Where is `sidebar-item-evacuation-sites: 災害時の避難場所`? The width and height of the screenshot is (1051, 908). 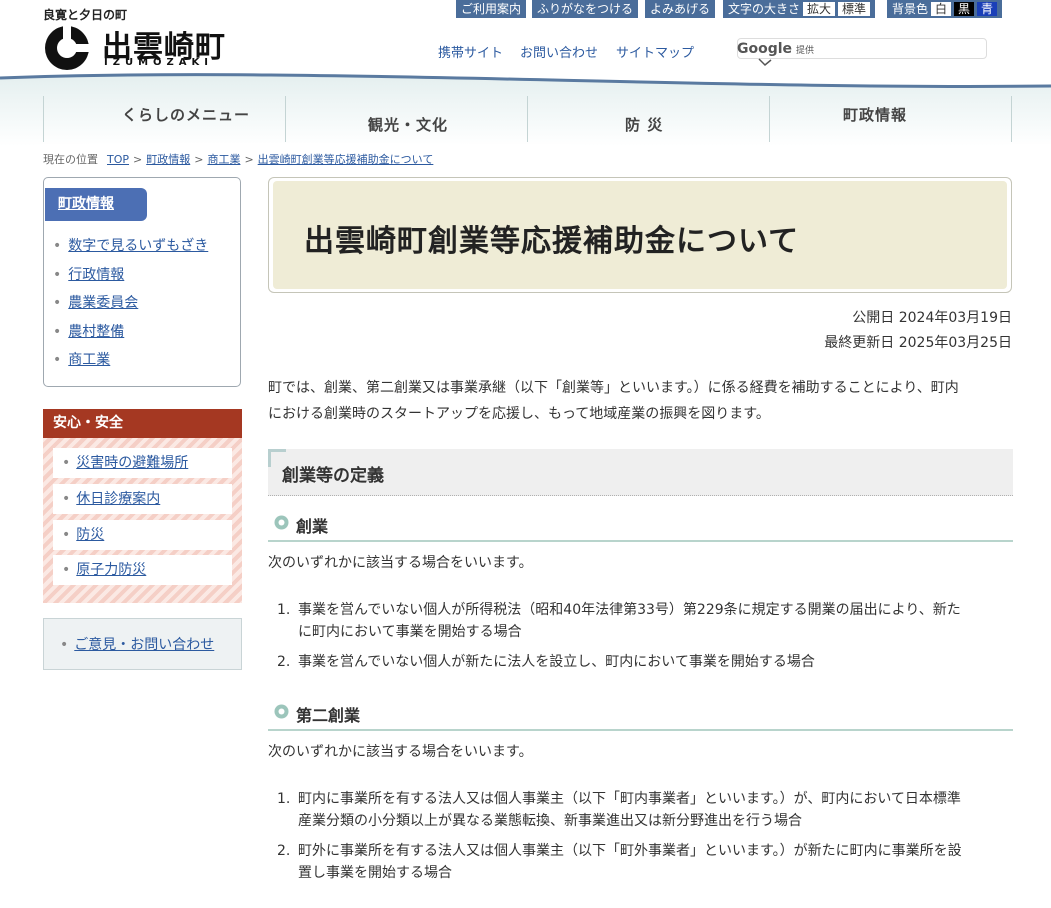 sidebar-item-evacuation-sites: 災害時の避難場所 is located at coordinates (132, 463).